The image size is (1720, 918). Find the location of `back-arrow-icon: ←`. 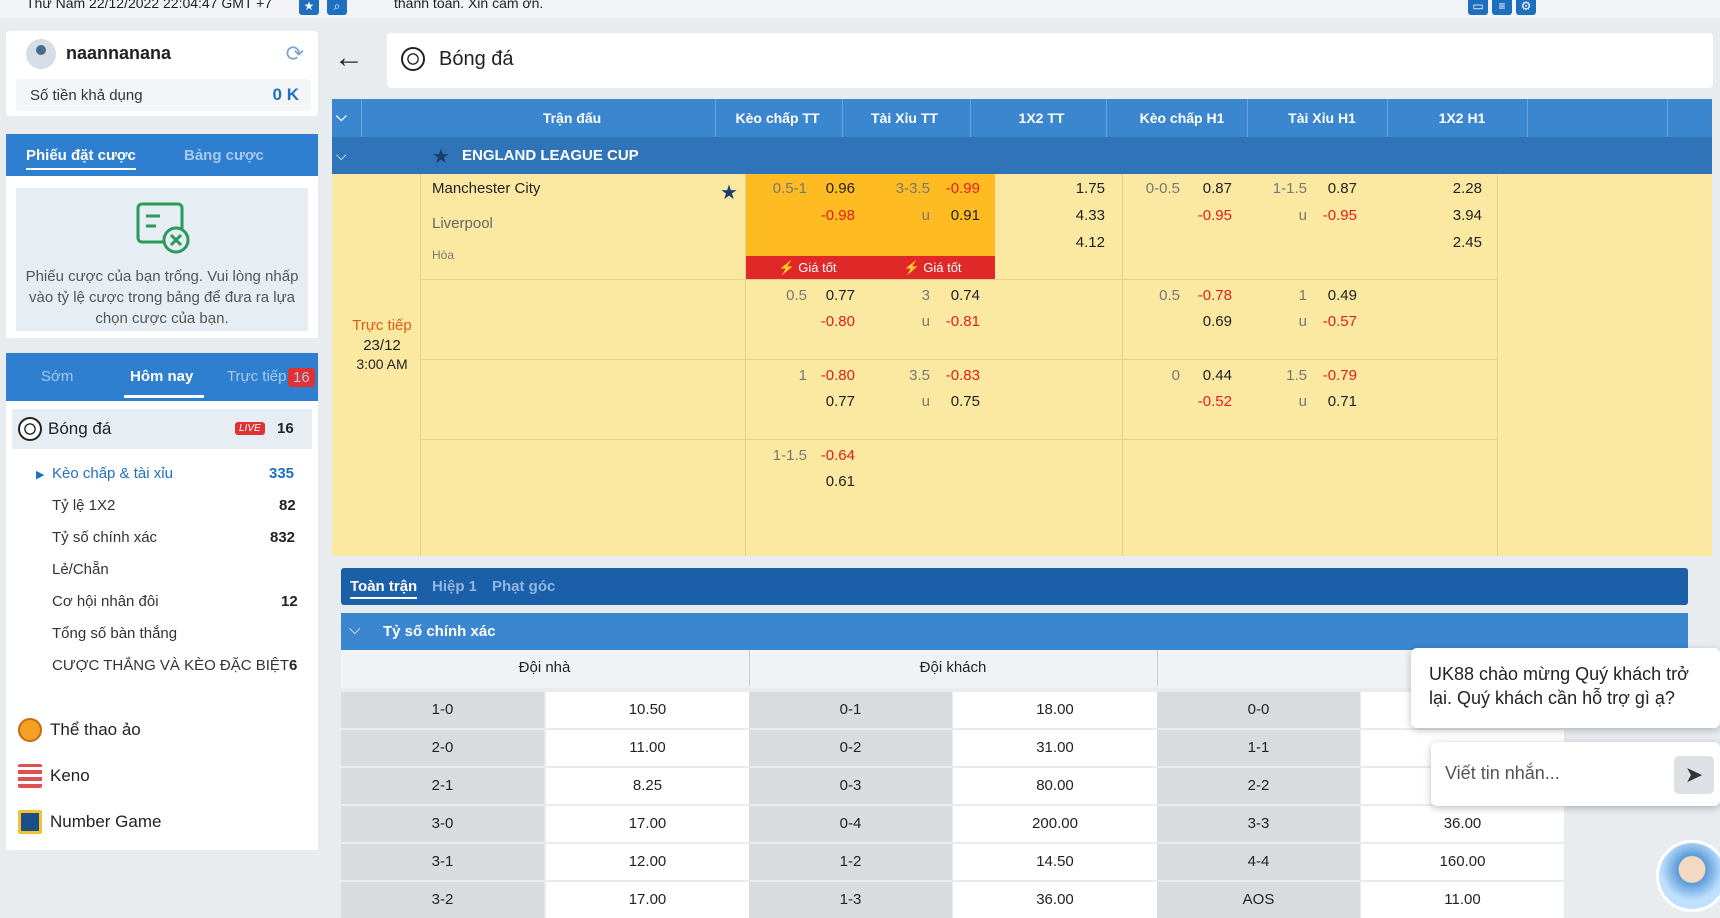

back-arrow-icon: ← is located at coordinates (349, 58).